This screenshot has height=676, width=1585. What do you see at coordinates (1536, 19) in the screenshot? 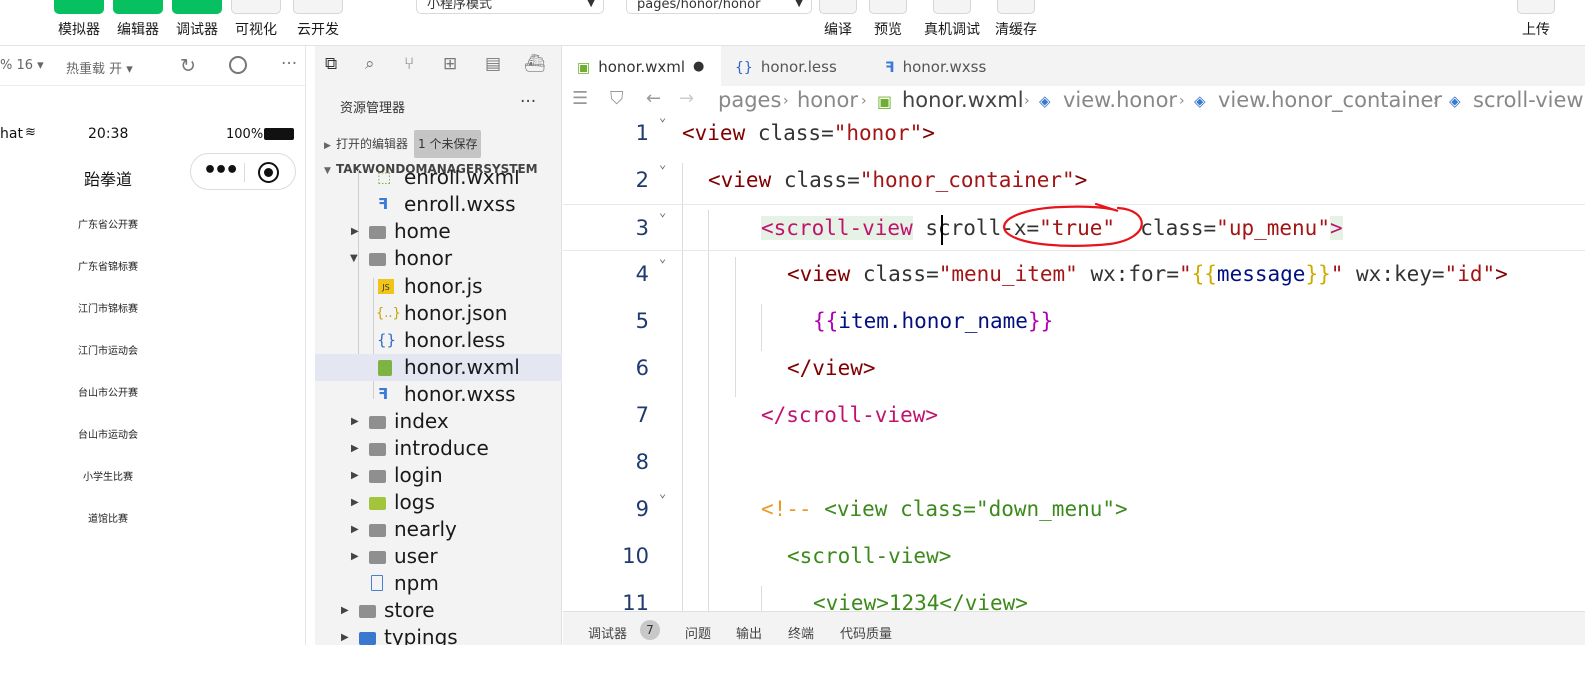
I see `upload-button: 上传` at bounding box center [1536, 19].